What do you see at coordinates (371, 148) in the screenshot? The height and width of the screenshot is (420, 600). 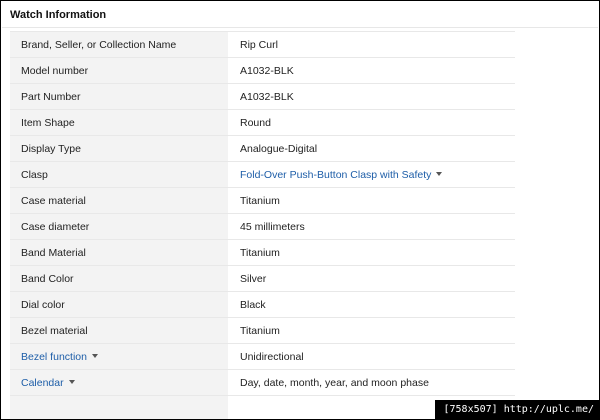 I see `row-value: Analogue-Digital` at bounding box center [371, 148].